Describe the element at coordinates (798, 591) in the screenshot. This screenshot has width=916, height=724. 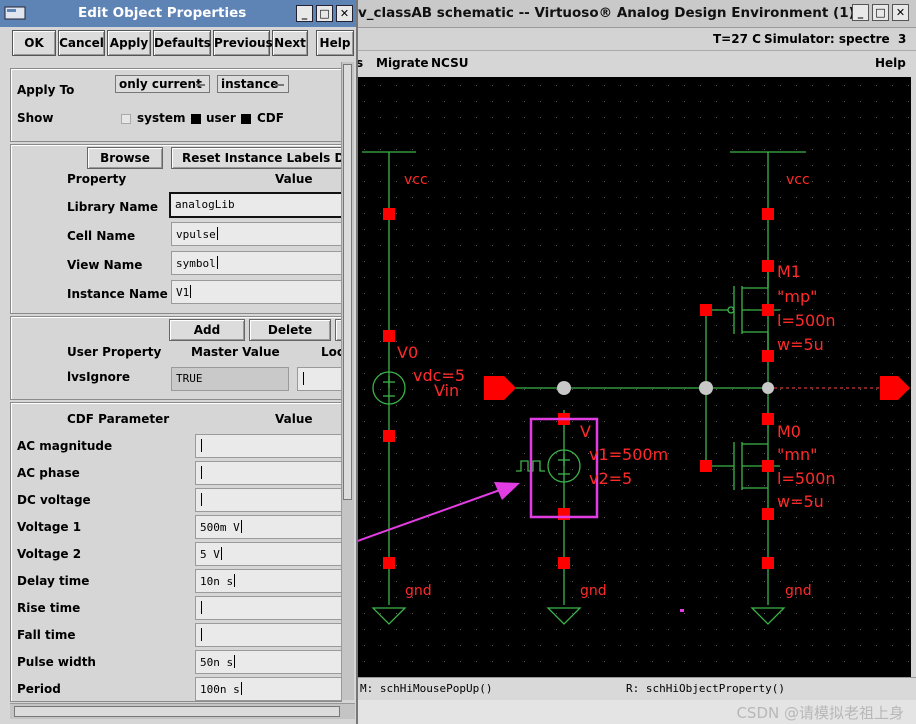
I see `label-gnd-right: gnd` at that location.